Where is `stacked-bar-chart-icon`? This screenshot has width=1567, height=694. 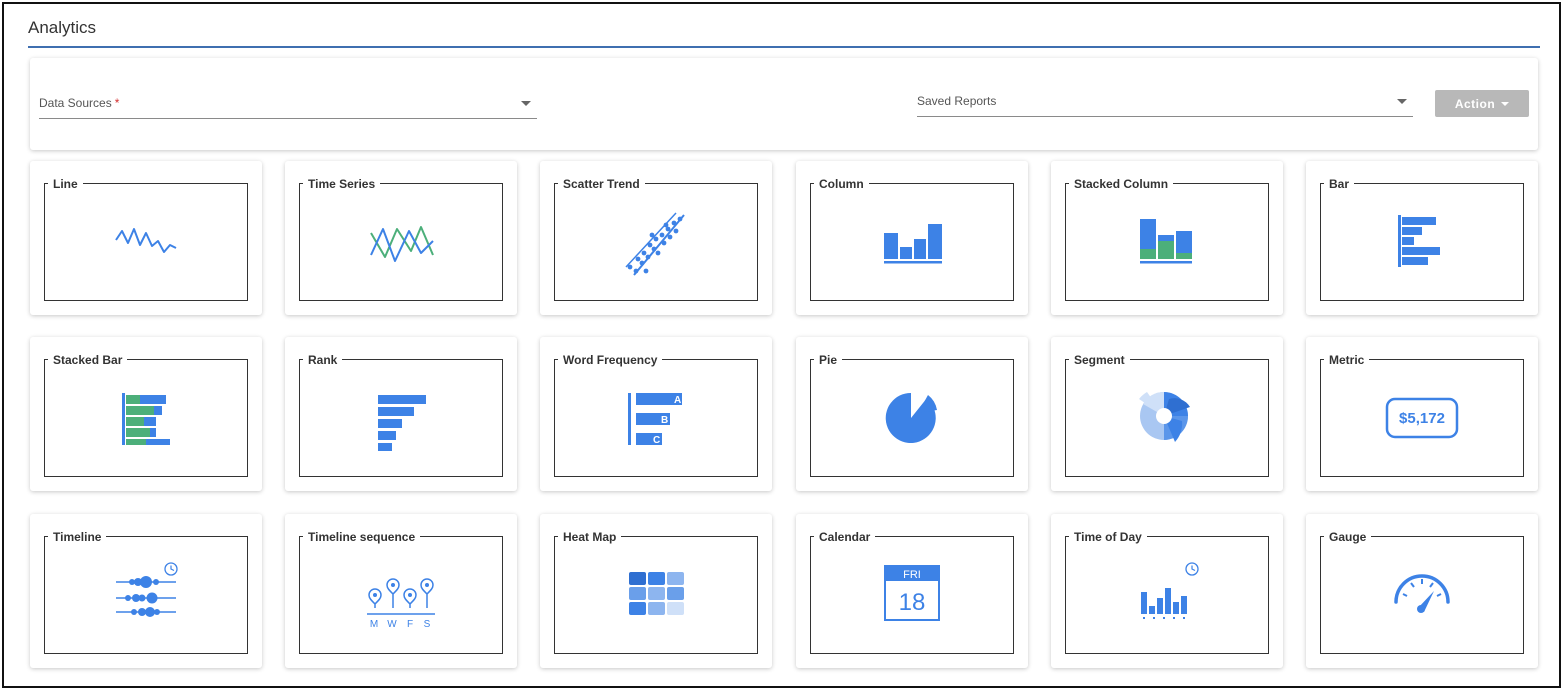 stacked-bar-chart-icon is located at coordinates (146, 419).